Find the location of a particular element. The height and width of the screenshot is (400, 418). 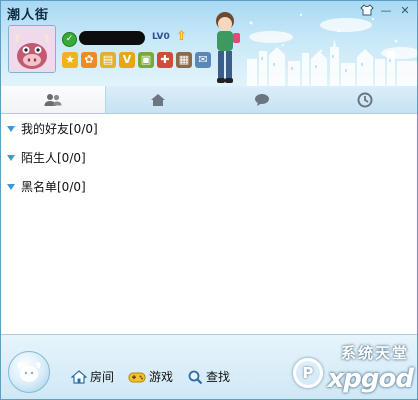

bottom-links: 房间 游戏 查找 is located at coordinates (150, 376).